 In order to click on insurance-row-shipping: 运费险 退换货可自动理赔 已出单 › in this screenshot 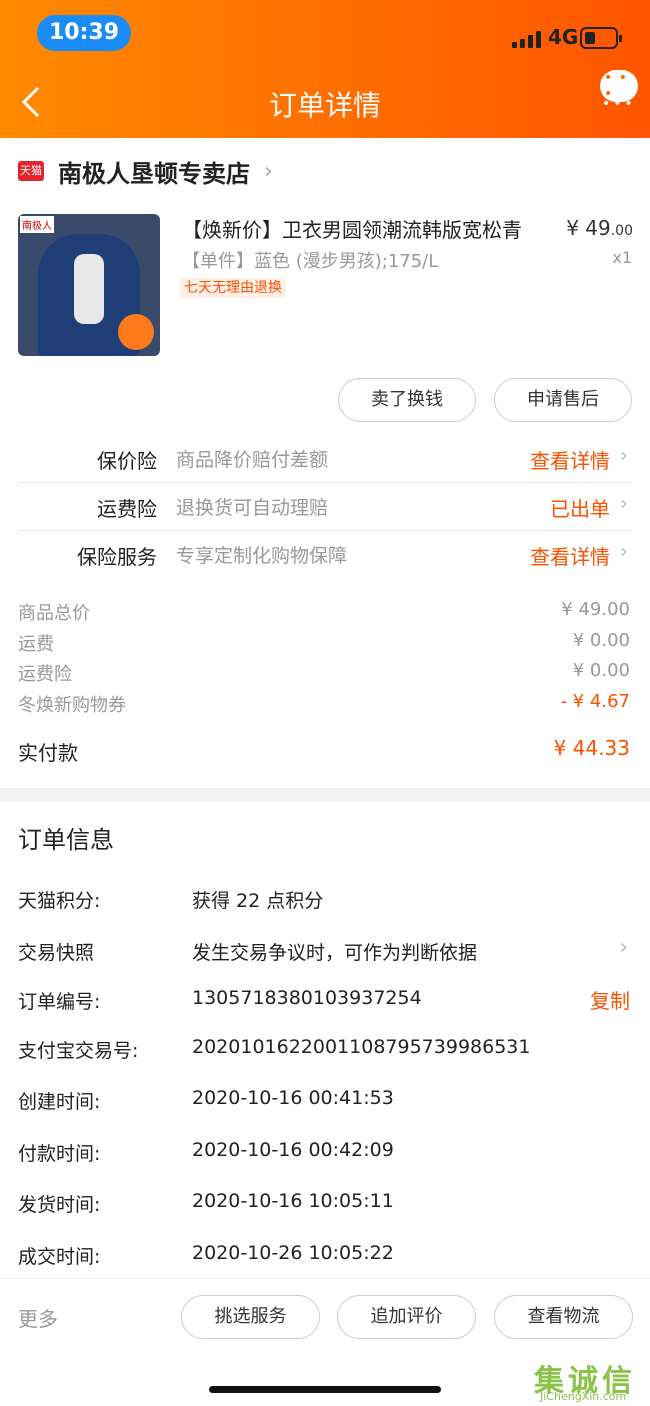, I will do `click(325, 507)`.